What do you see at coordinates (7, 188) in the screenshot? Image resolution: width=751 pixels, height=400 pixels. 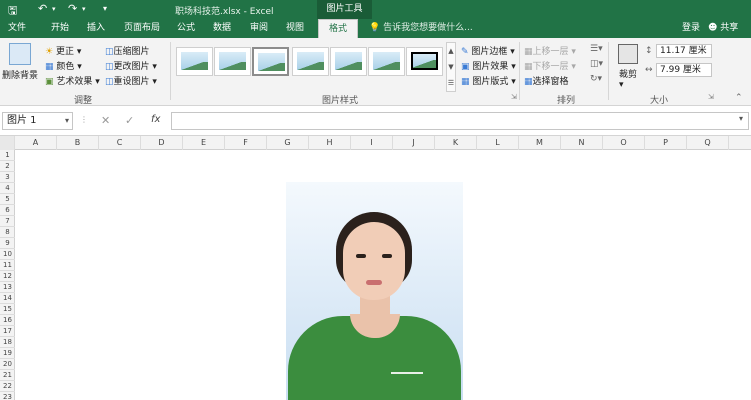 I see `row-header: 4` at bounding box center [7, 188].